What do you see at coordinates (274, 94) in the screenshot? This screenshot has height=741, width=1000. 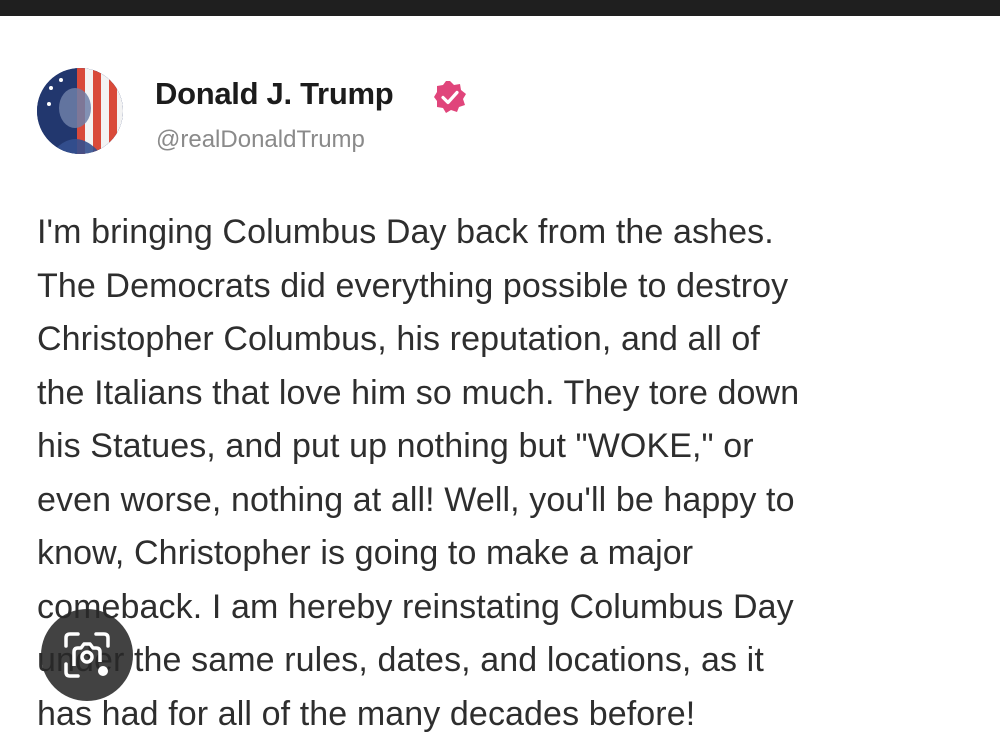 I see `author-name: Donald J. Trump` at bounding box center [274, 94].